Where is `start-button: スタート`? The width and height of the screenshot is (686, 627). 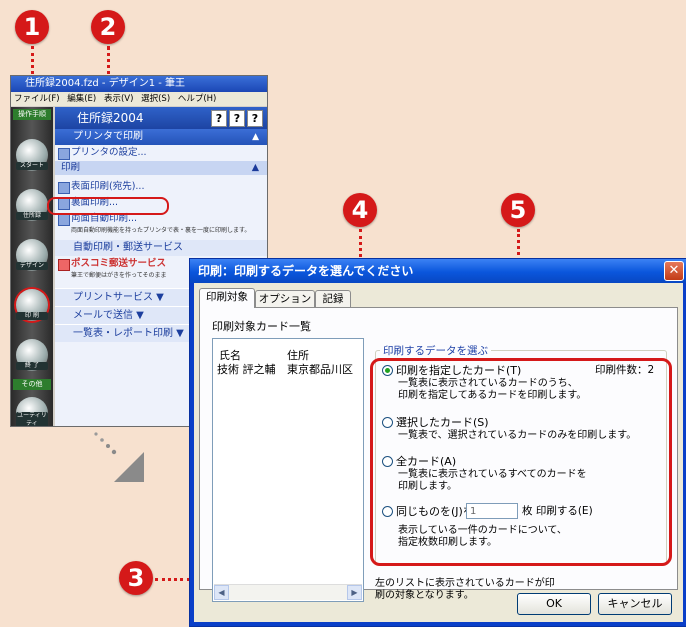
start-button: スタート is located at coordinates (32, 155).